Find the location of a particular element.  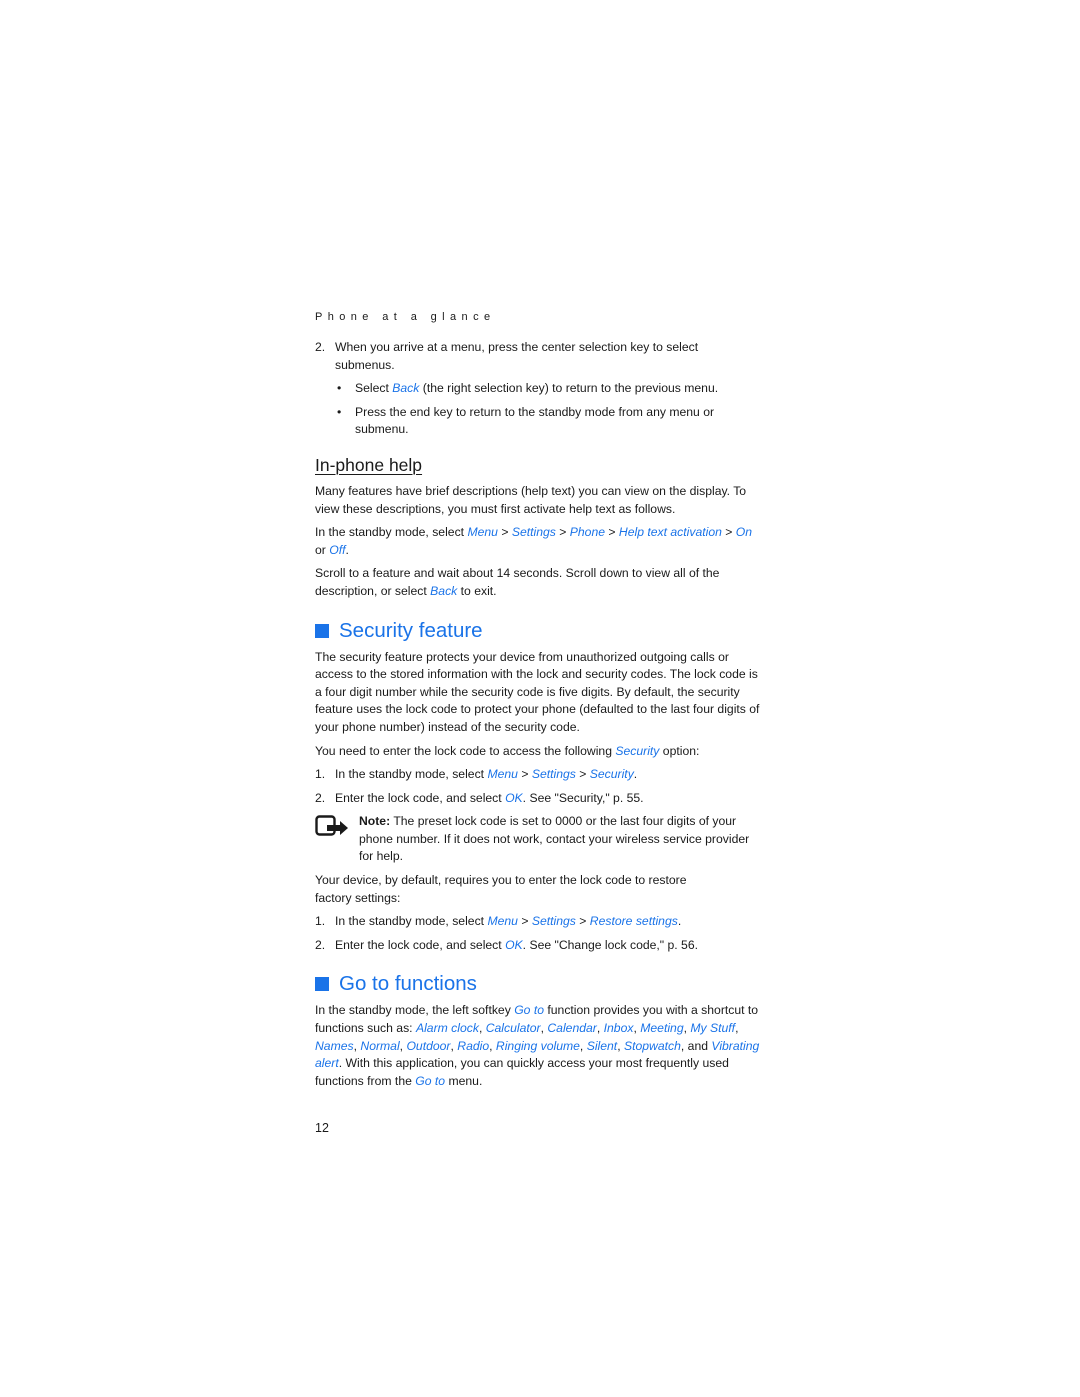

text: In the standby mode, the left softkey is located at coordinates (415, 1010).